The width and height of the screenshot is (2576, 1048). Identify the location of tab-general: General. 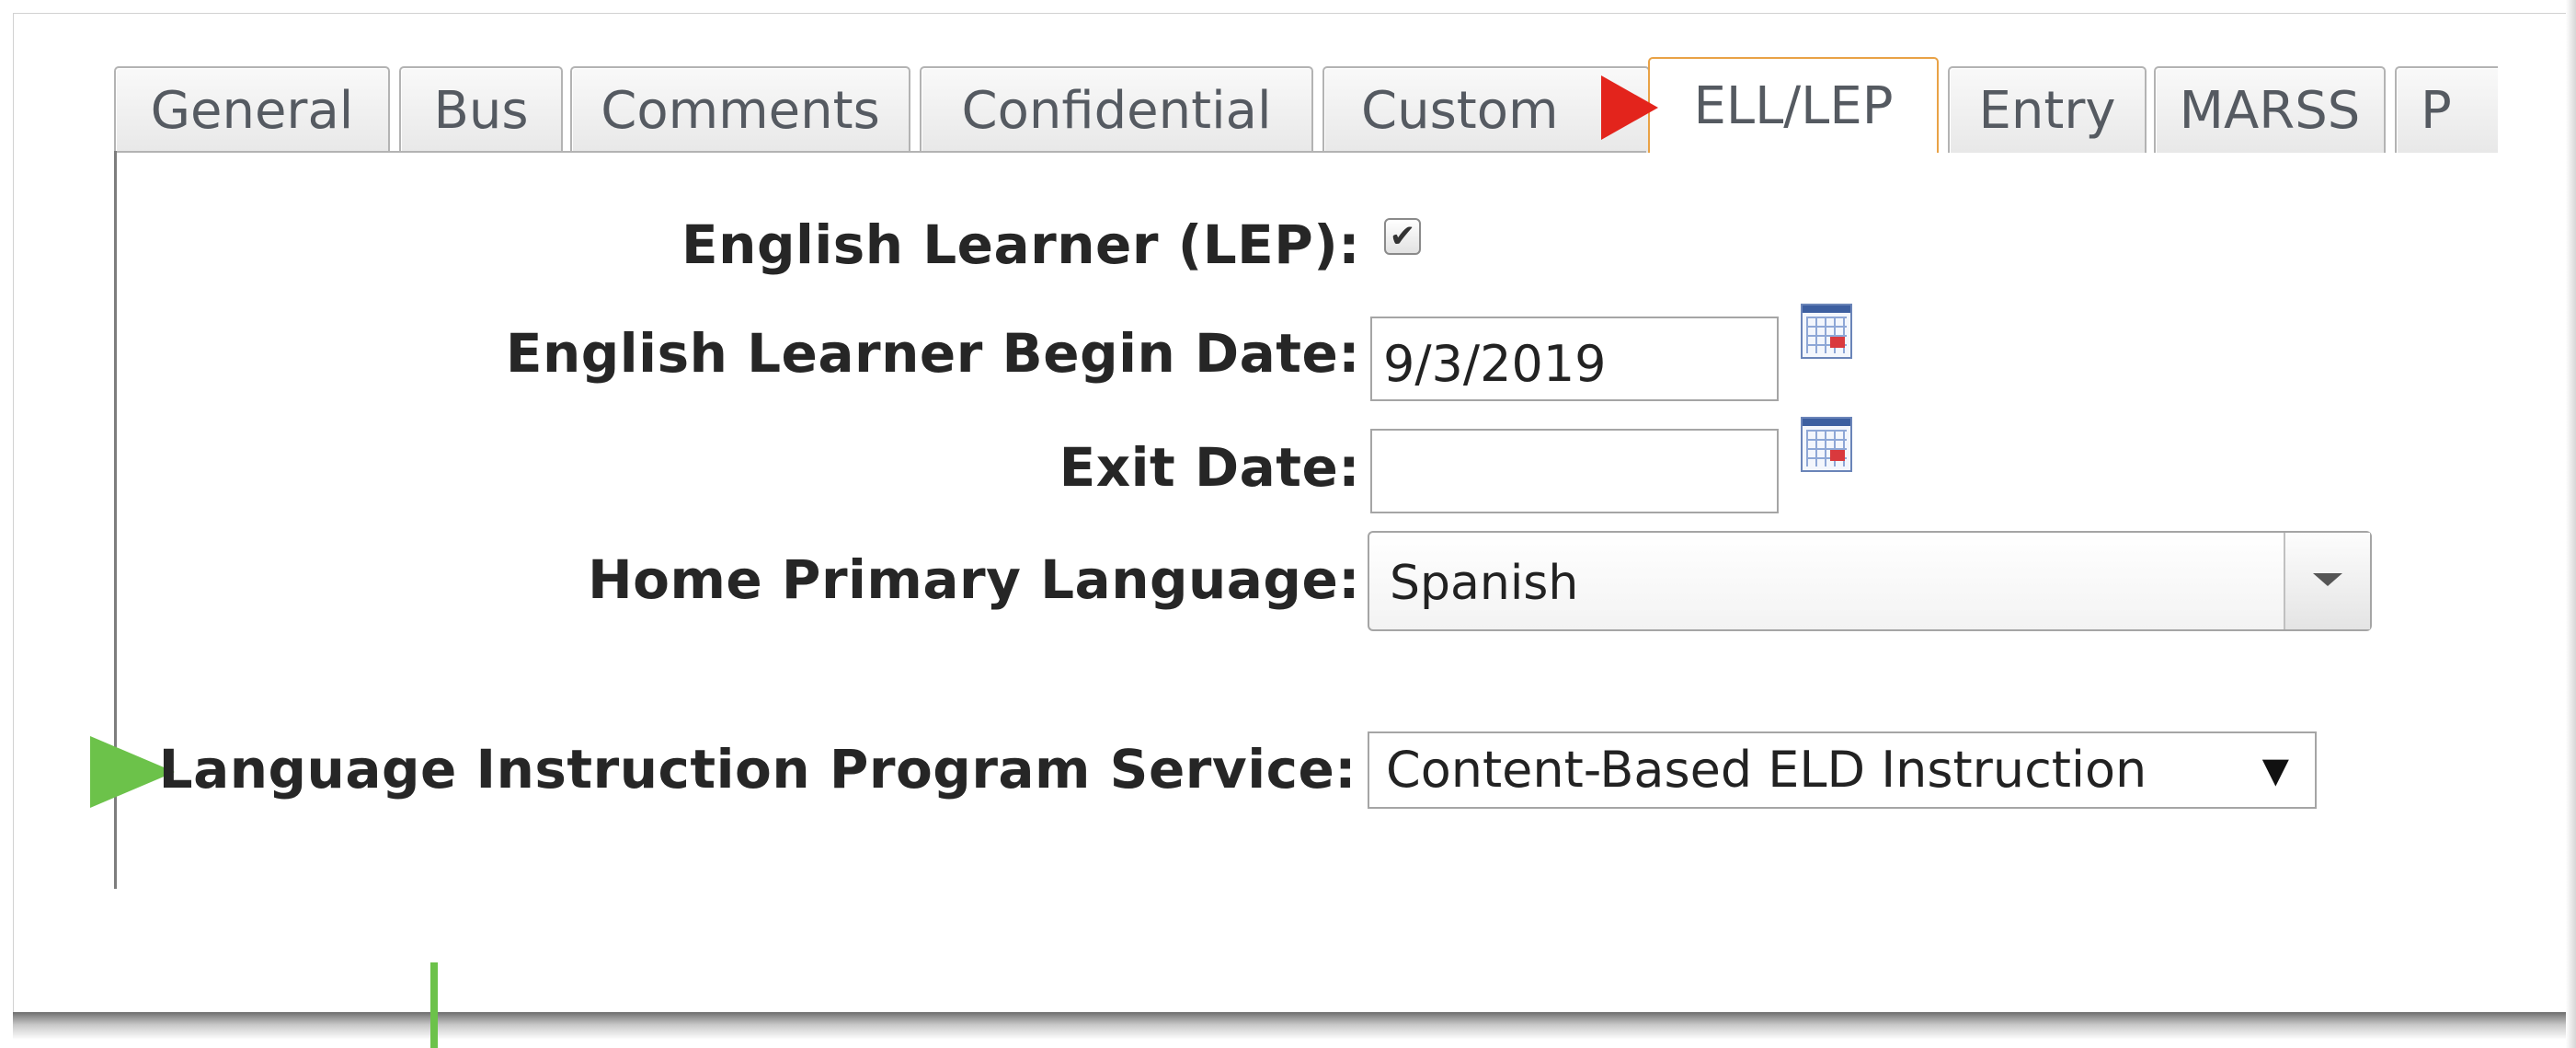
(252, 110).